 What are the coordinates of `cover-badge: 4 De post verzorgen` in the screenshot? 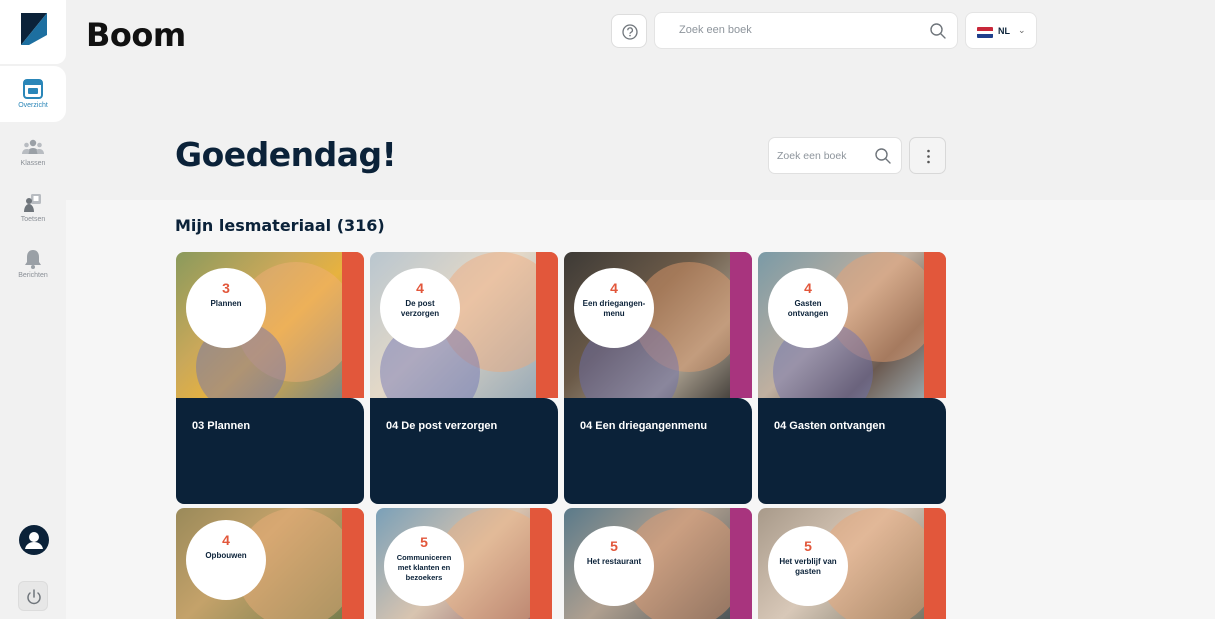 It's located at (420, 308).